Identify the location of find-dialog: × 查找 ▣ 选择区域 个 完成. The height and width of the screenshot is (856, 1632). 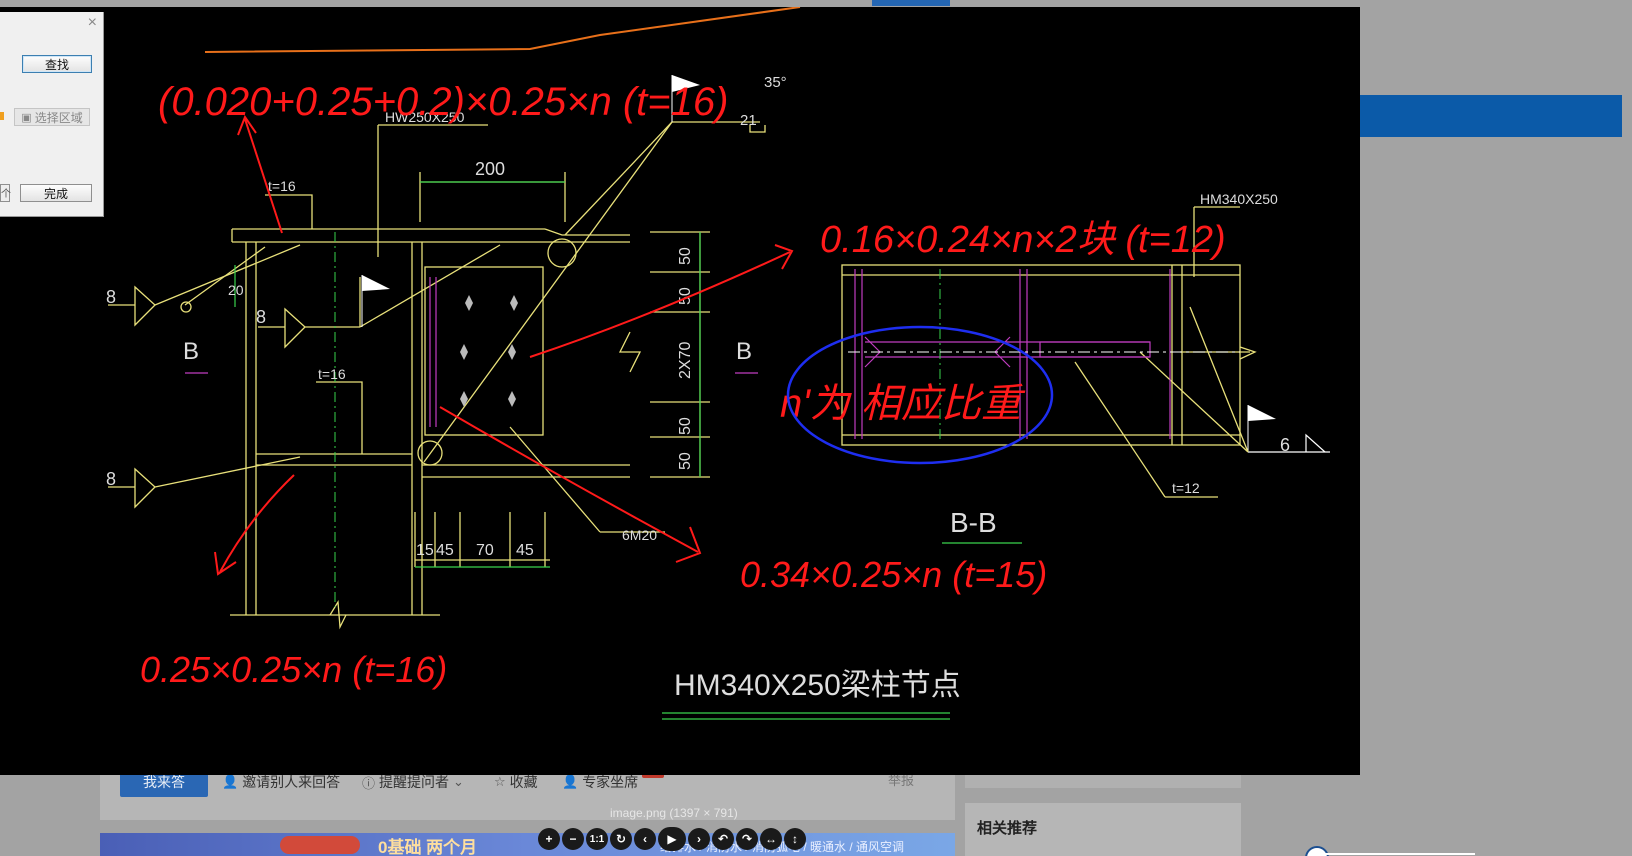
(52, 114).